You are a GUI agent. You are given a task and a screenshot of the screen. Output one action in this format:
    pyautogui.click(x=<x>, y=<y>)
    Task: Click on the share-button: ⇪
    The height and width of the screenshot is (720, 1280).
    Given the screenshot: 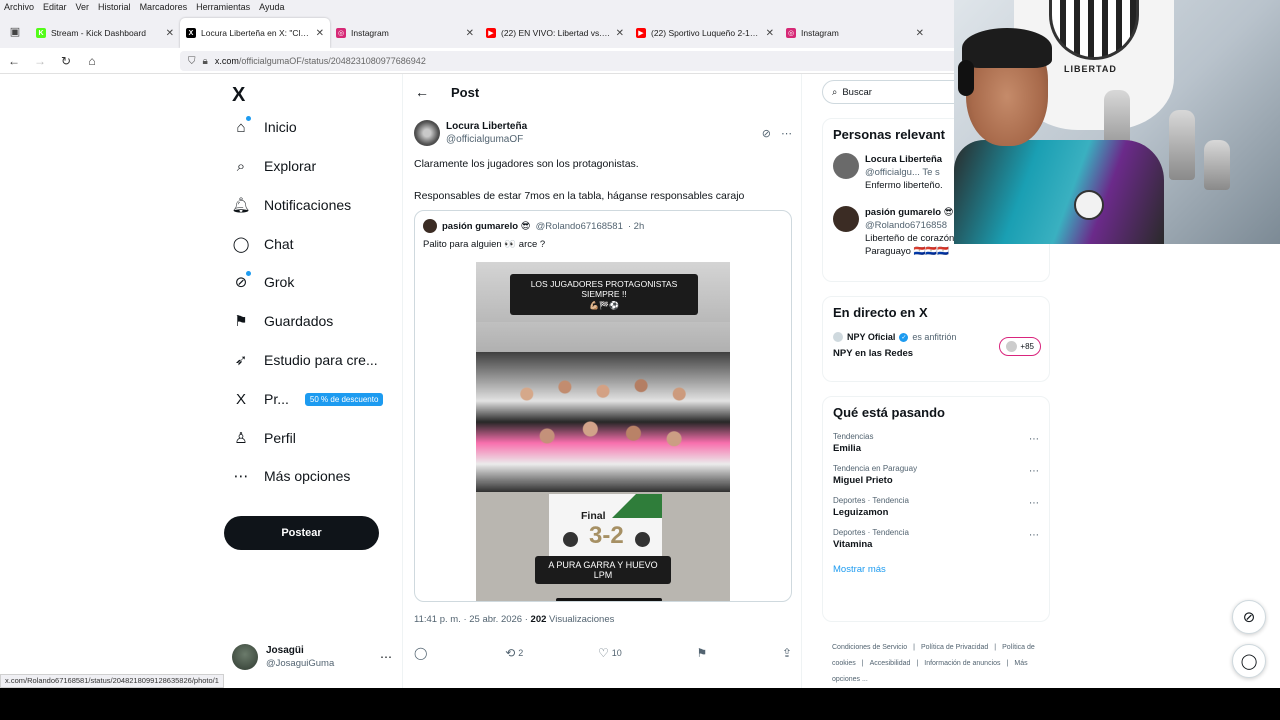 What is the action you would take?
    pyautogui.click(x=787, y=653)
    